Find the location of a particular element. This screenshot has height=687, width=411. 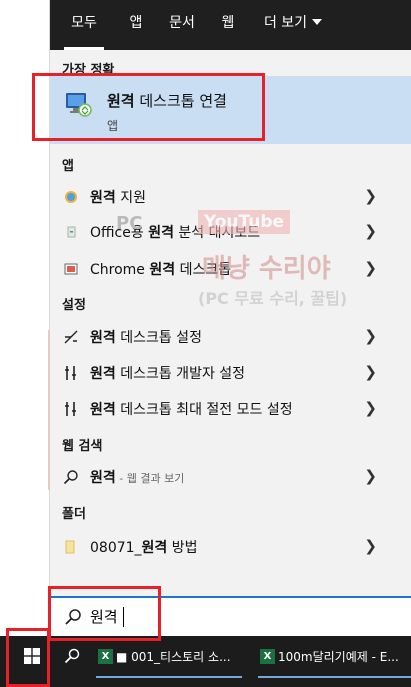

app-result-label: Office용 원격 분석 대시보드 is located at coordinates (175, 232).